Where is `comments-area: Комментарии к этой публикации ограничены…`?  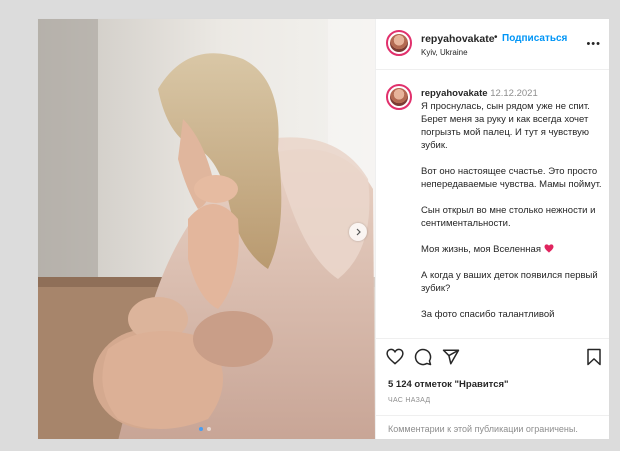 comments-area: Комментарии к этой публикации ограничены… is located at coordinates (492, 427).